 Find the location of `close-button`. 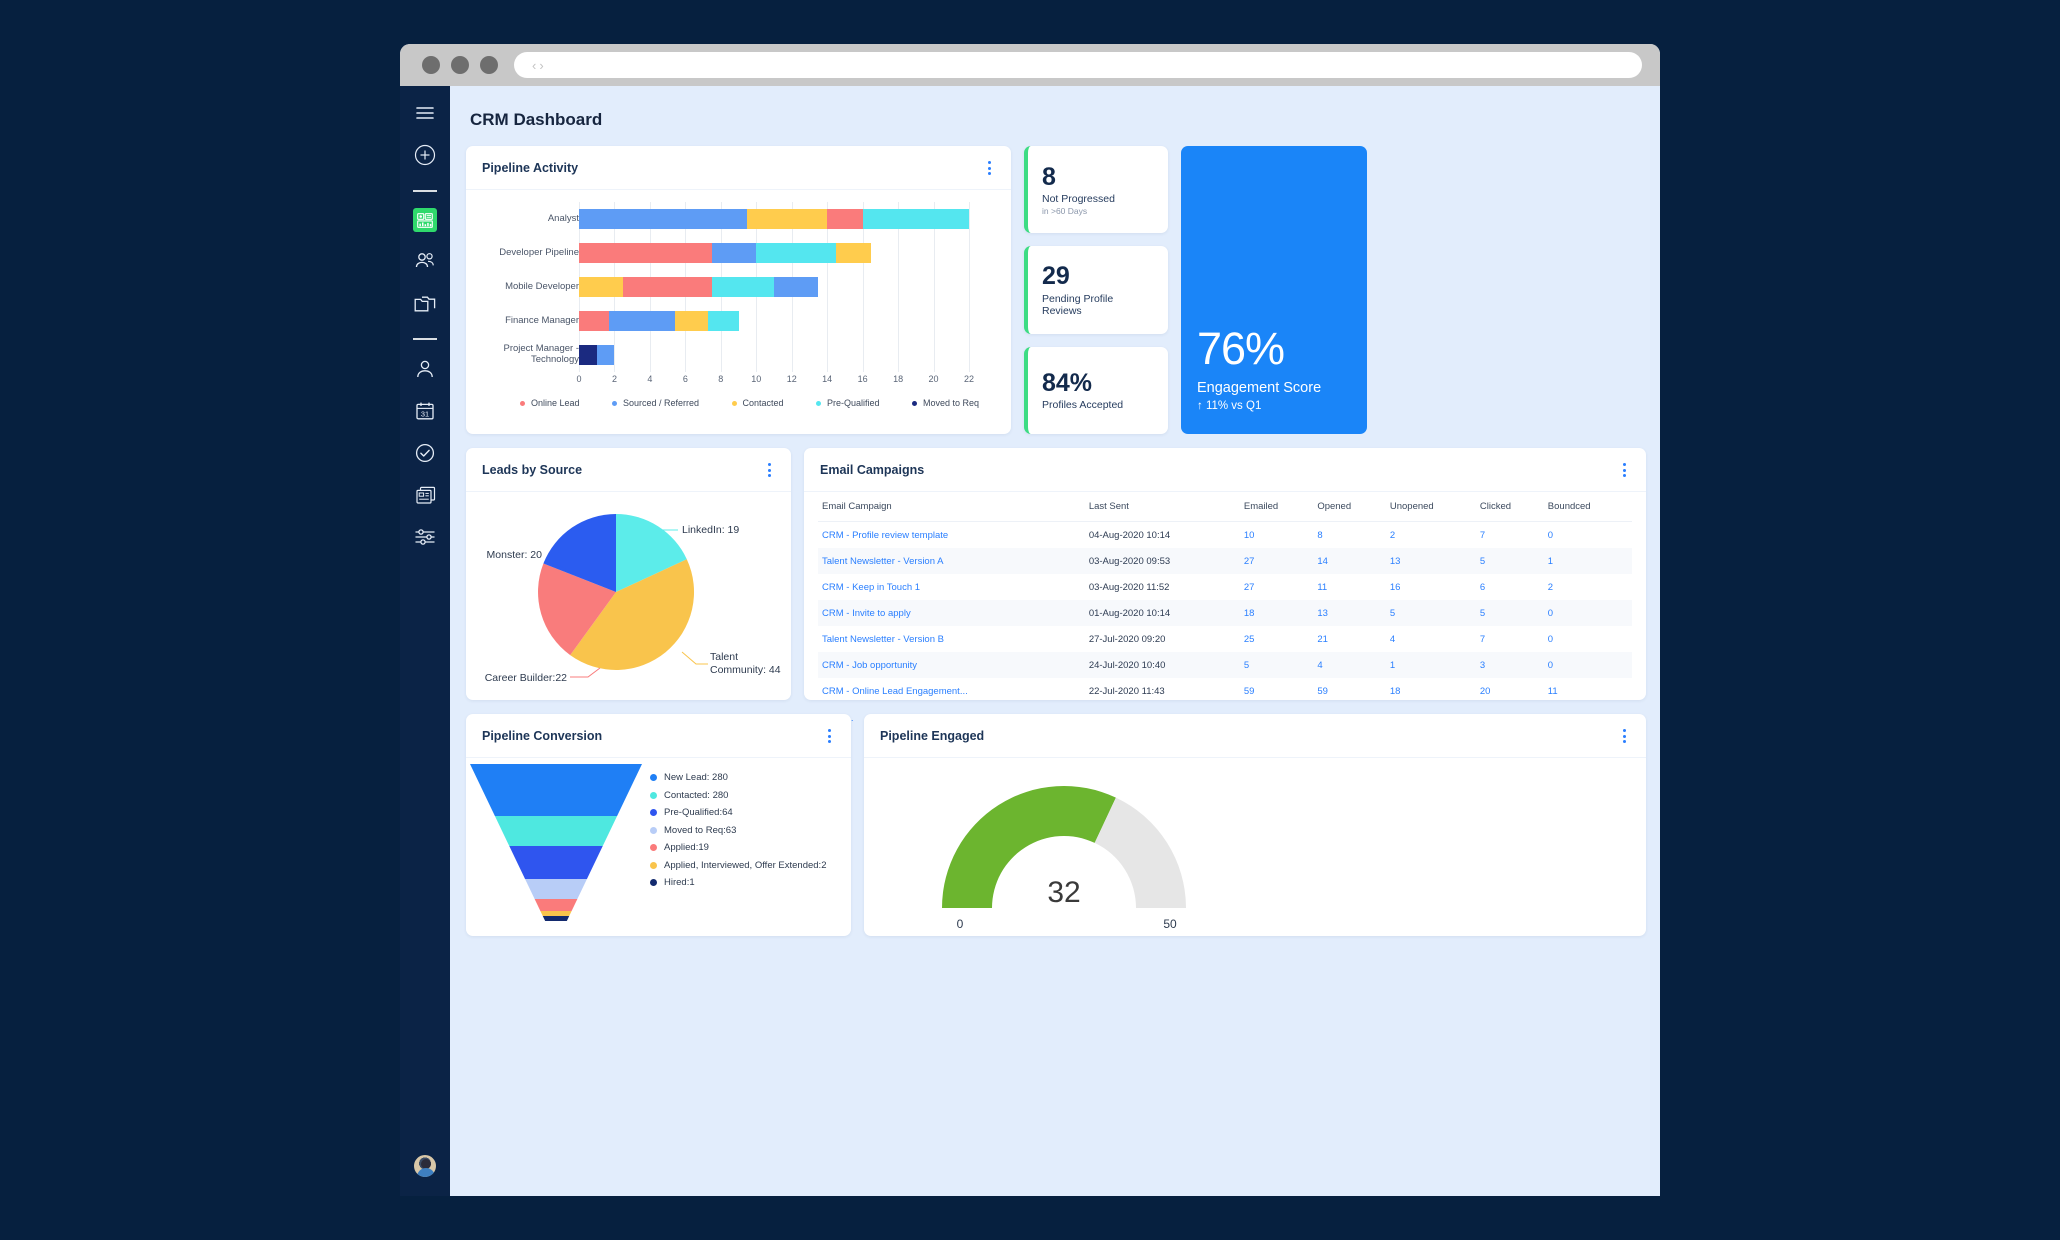

close-button is located at coordinates (431, 65).